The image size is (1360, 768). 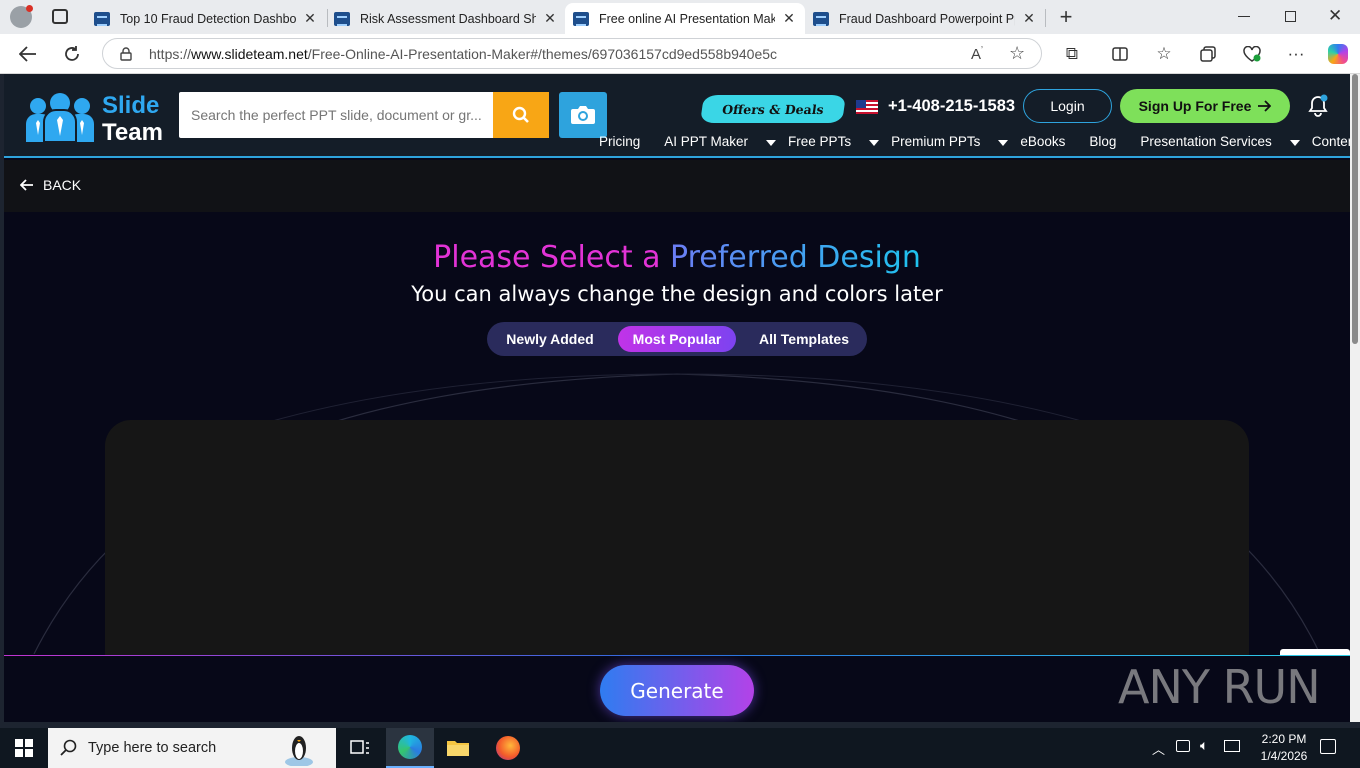 What do you see at coordinates (131, 105) in the screenshot?
I see `logo-text-slide: Slide` at bounding box center [131, 105].